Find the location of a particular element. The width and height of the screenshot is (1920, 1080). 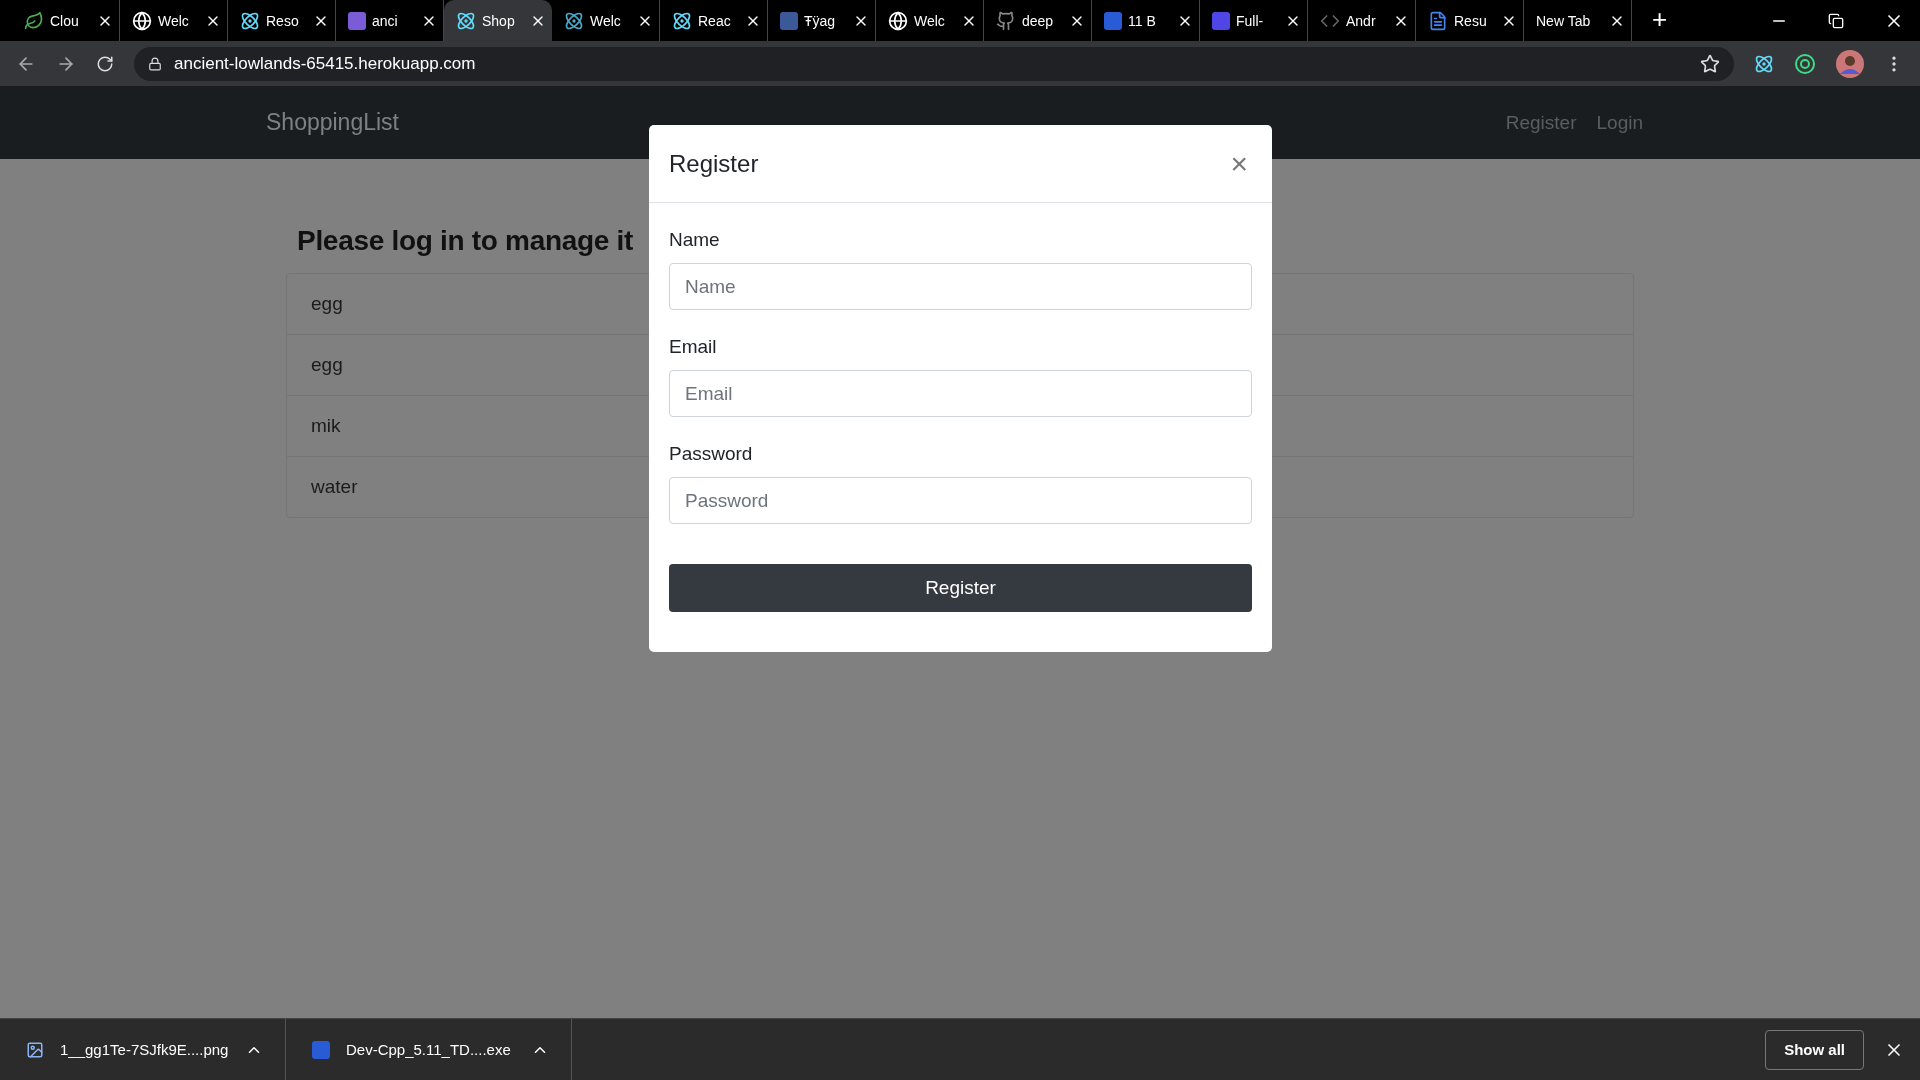

tab-title: New Tab is located at coordinates (1564, 20).